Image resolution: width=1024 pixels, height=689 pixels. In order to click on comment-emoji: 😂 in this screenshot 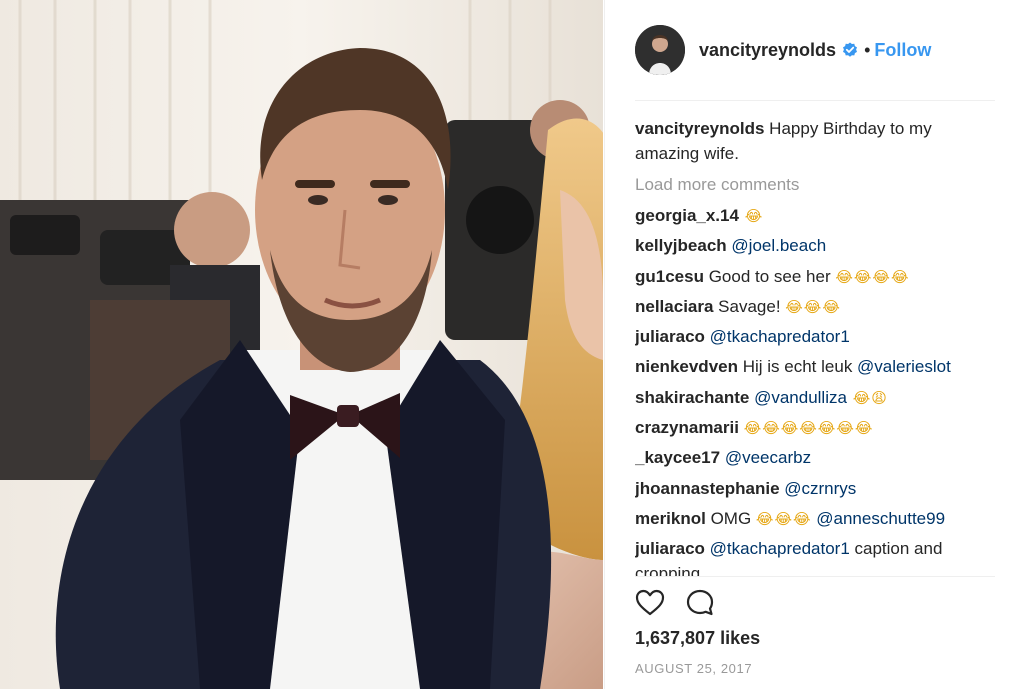, I will do `click(751, 216)`.